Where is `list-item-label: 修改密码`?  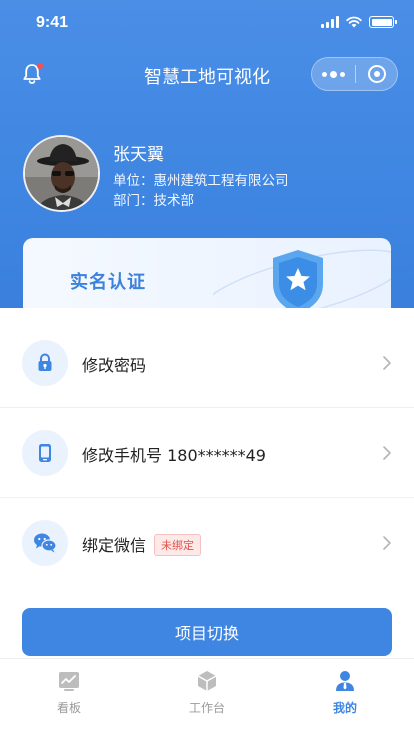 list-item-label: 修改密码 is located at coordinates (114, 365).